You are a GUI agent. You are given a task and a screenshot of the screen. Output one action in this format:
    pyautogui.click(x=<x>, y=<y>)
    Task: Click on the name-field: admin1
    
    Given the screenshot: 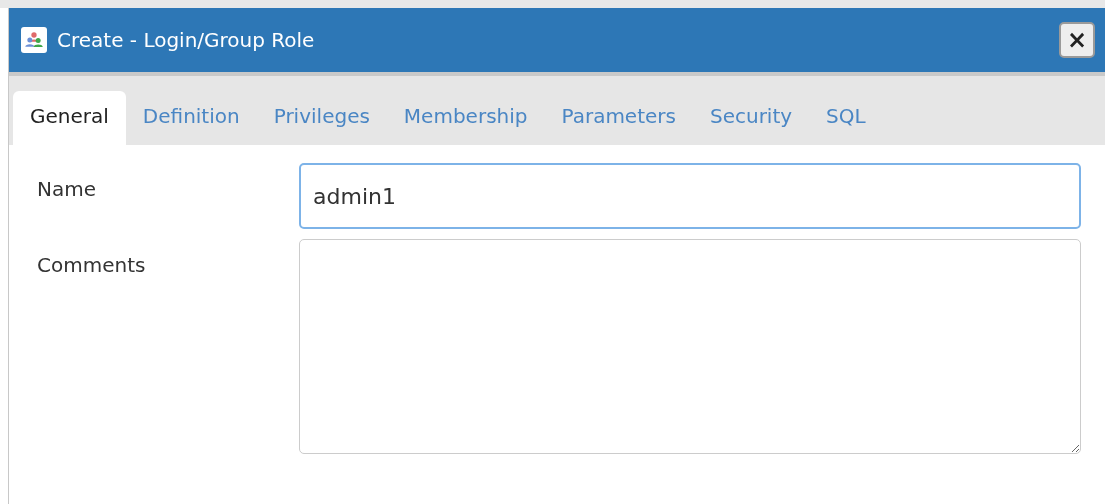 What is the action you would take?
    pyautogui.click(x=690, y=196)
    